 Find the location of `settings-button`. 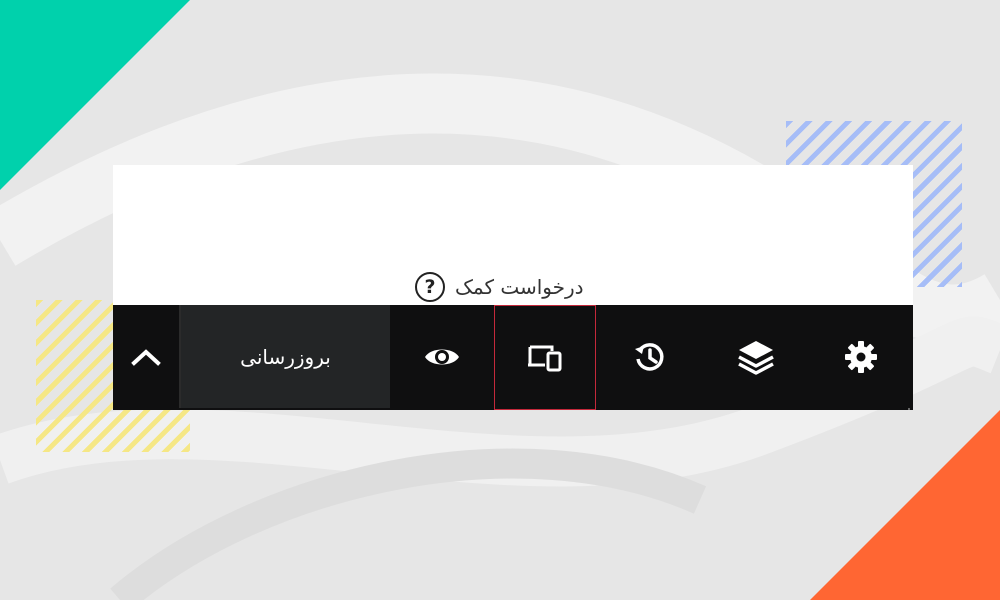

settings-button is located at coordinates (861, 356).